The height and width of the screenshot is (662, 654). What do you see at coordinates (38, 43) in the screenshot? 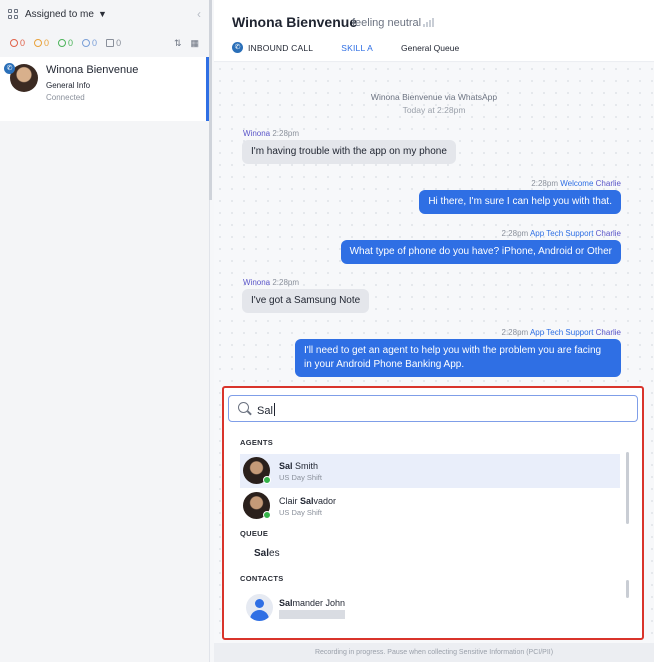
I see `clock-icon` at bounding box center [38, 43].